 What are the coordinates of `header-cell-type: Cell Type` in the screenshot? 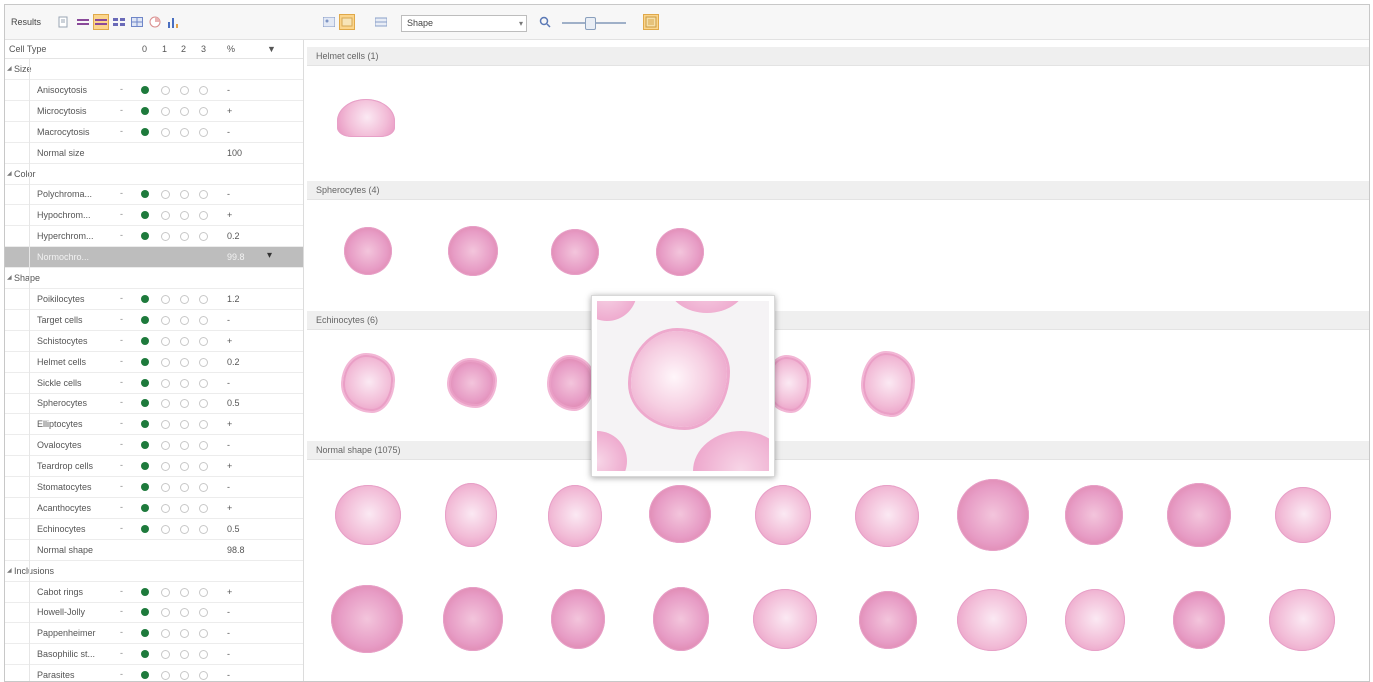 It's located at (27, 49).